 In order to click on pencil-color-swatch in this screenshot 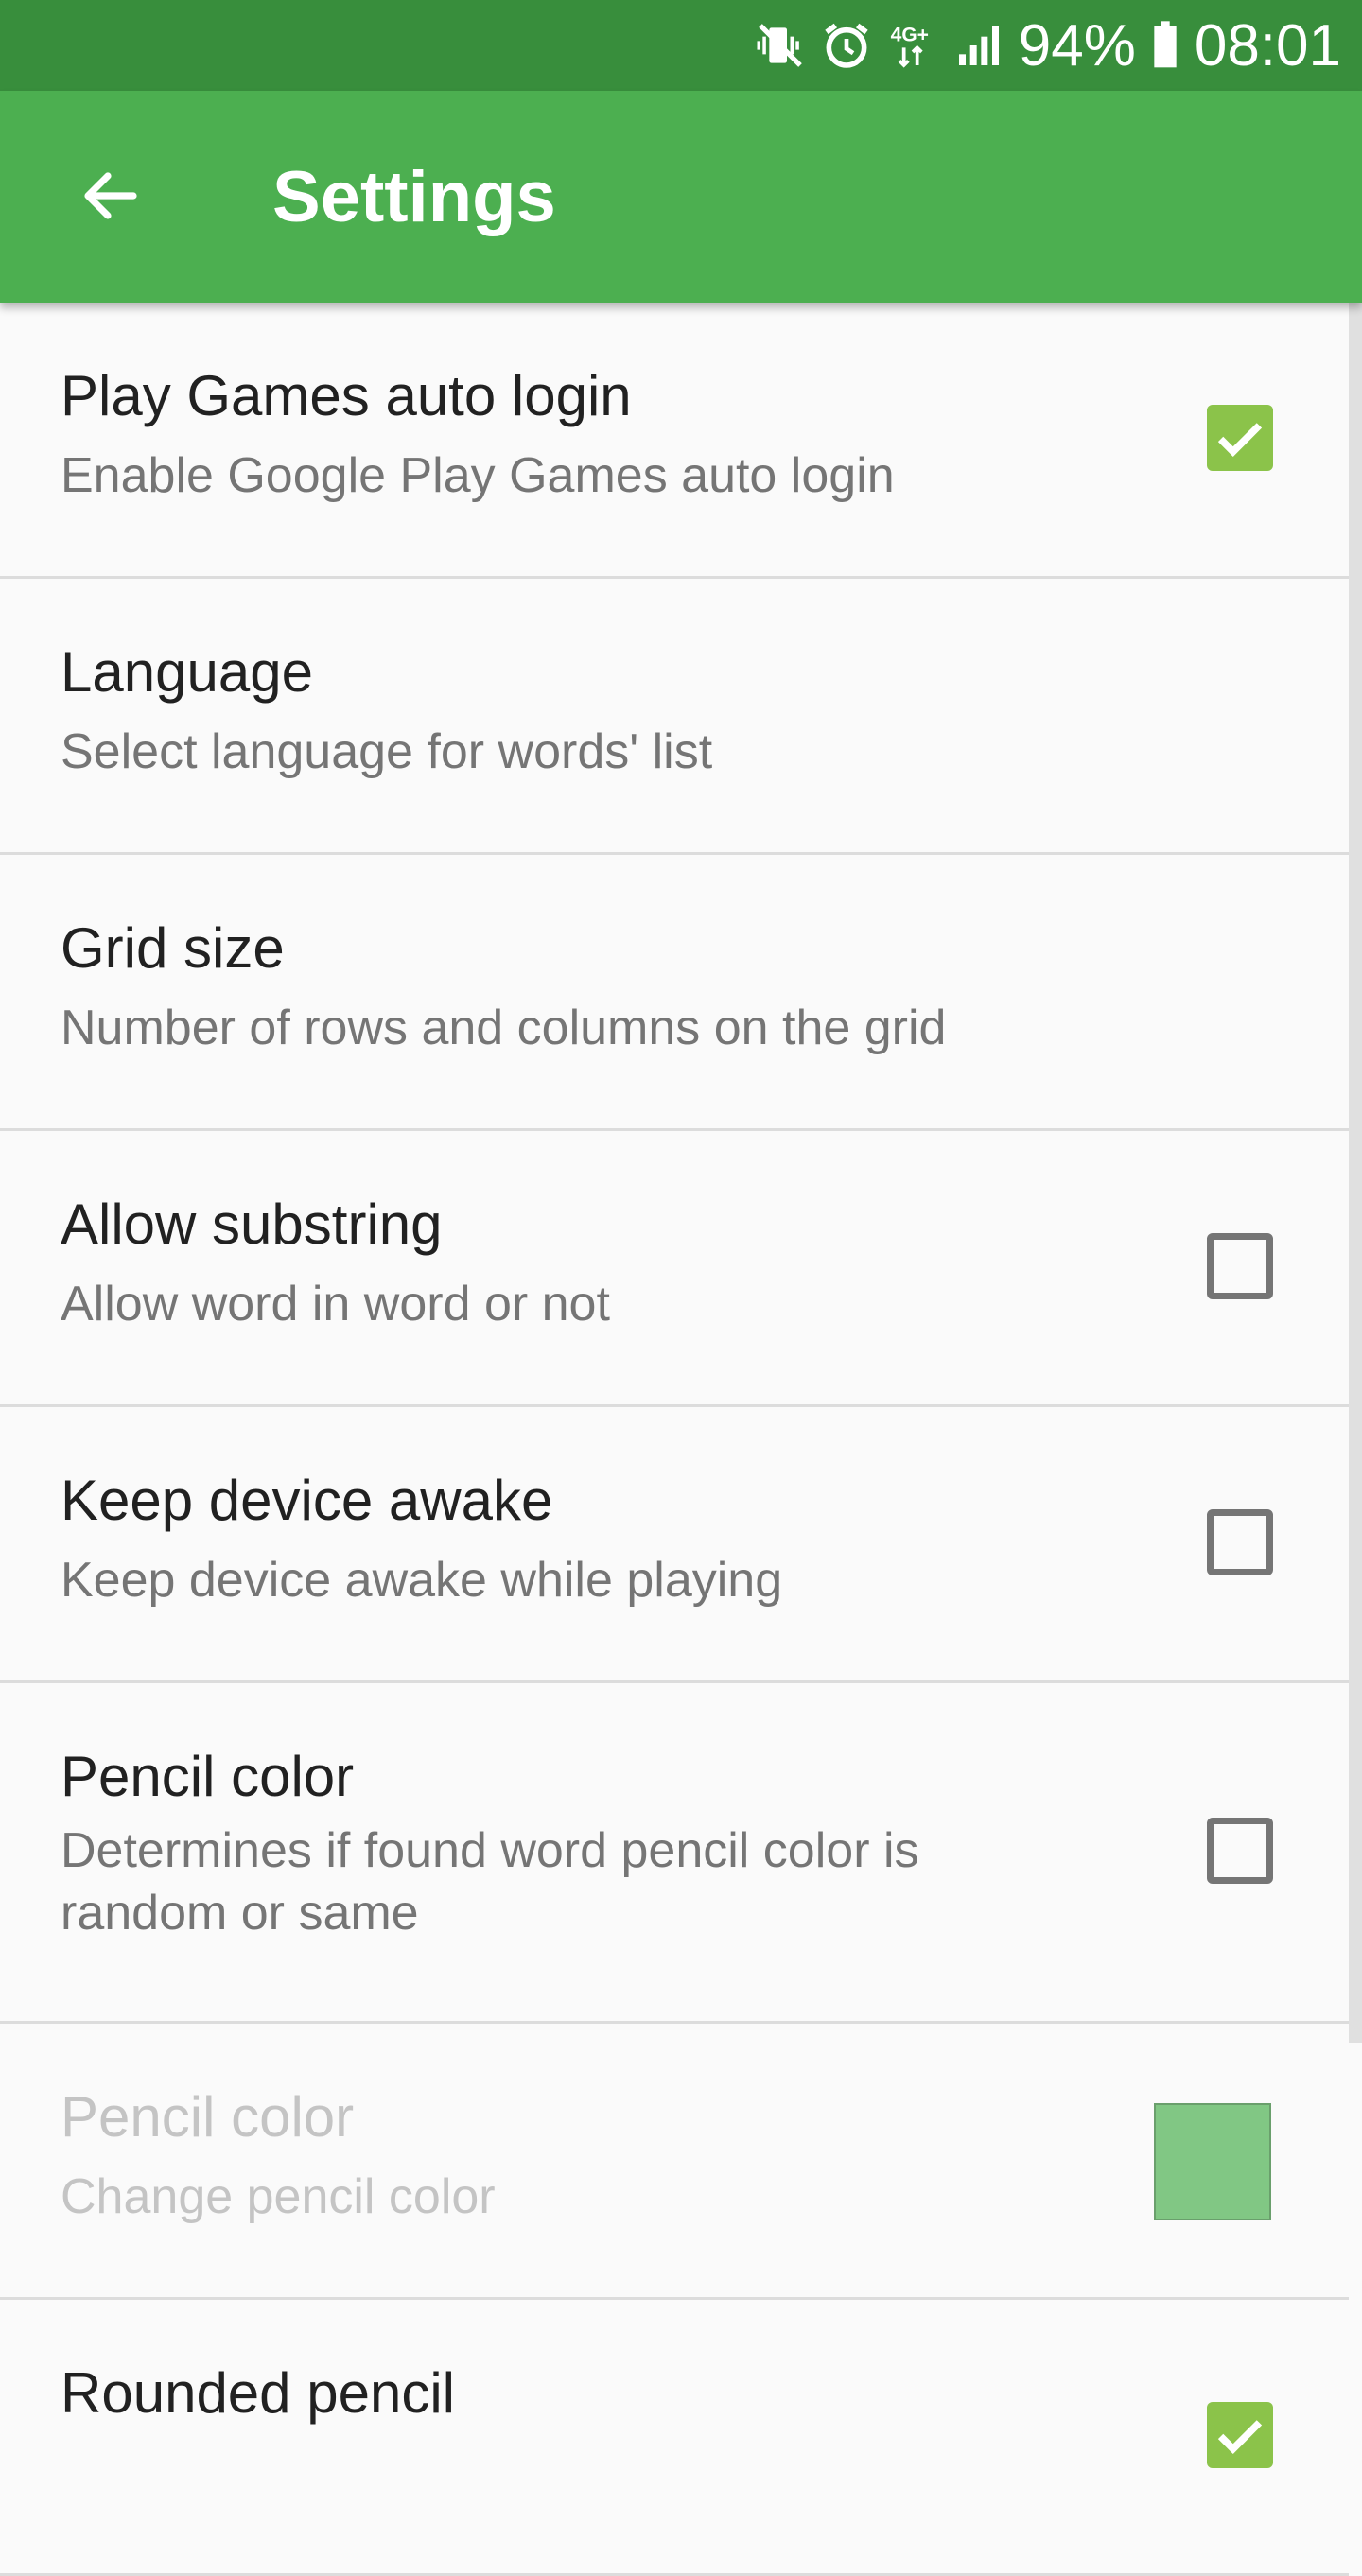, I will do `click(1212, 2161)`.